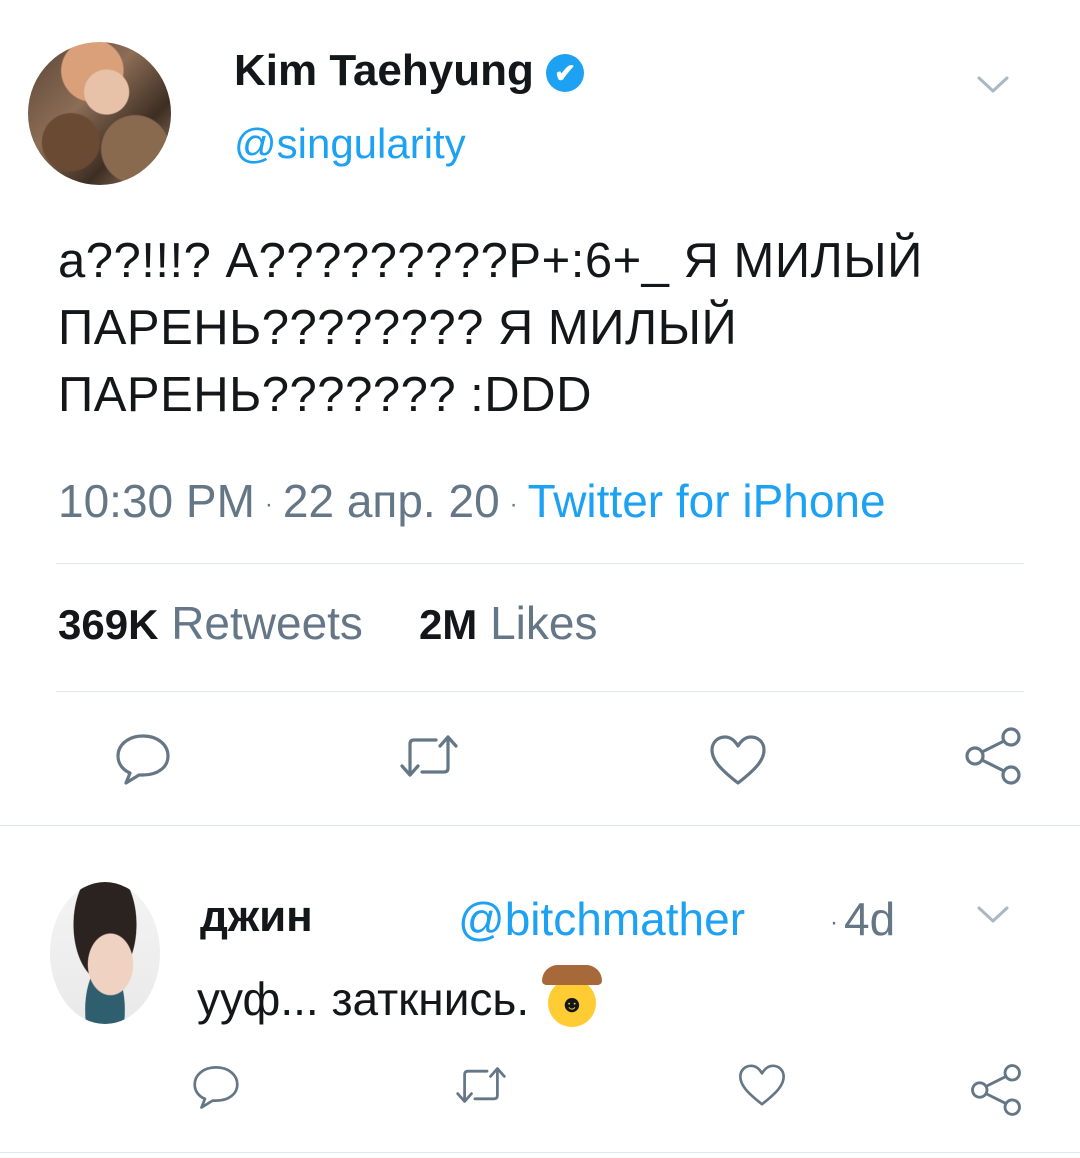  Describe the element at coordinates (448, 624) in the screenshot. I see `likes-count: 2M` at that location.